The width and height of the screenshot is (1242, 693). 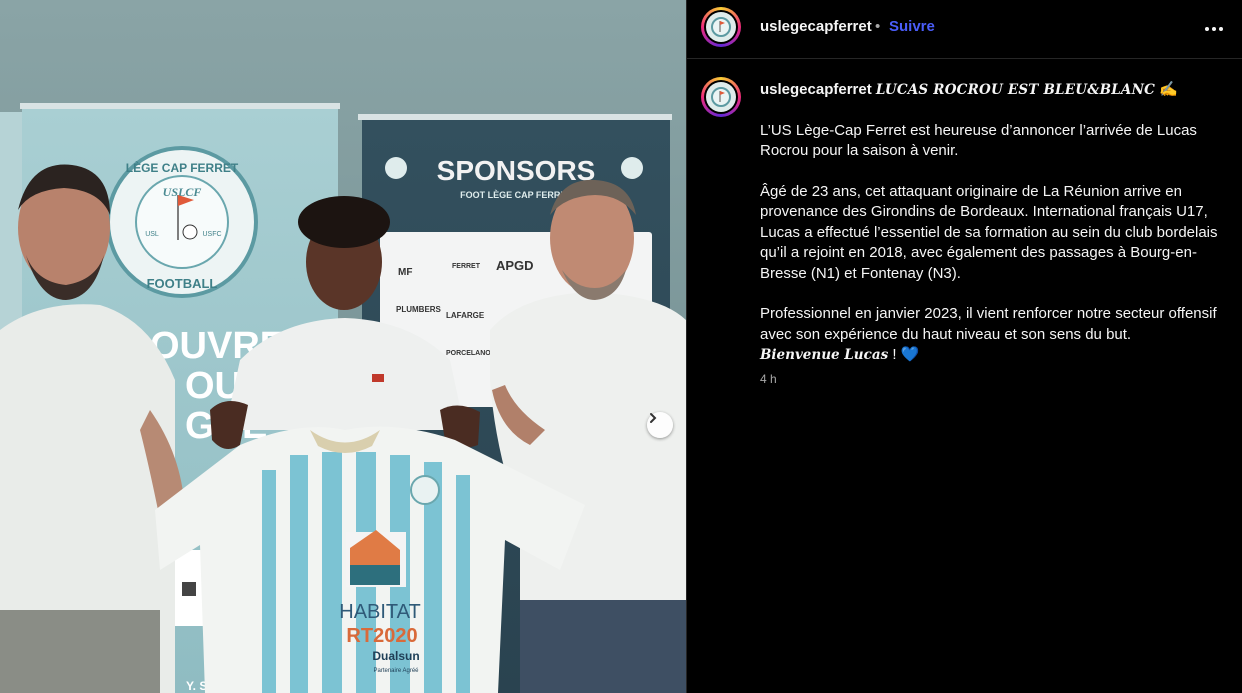 I want to click on writing-hand-emoji: ✍️, so click(x=1168, y=89).